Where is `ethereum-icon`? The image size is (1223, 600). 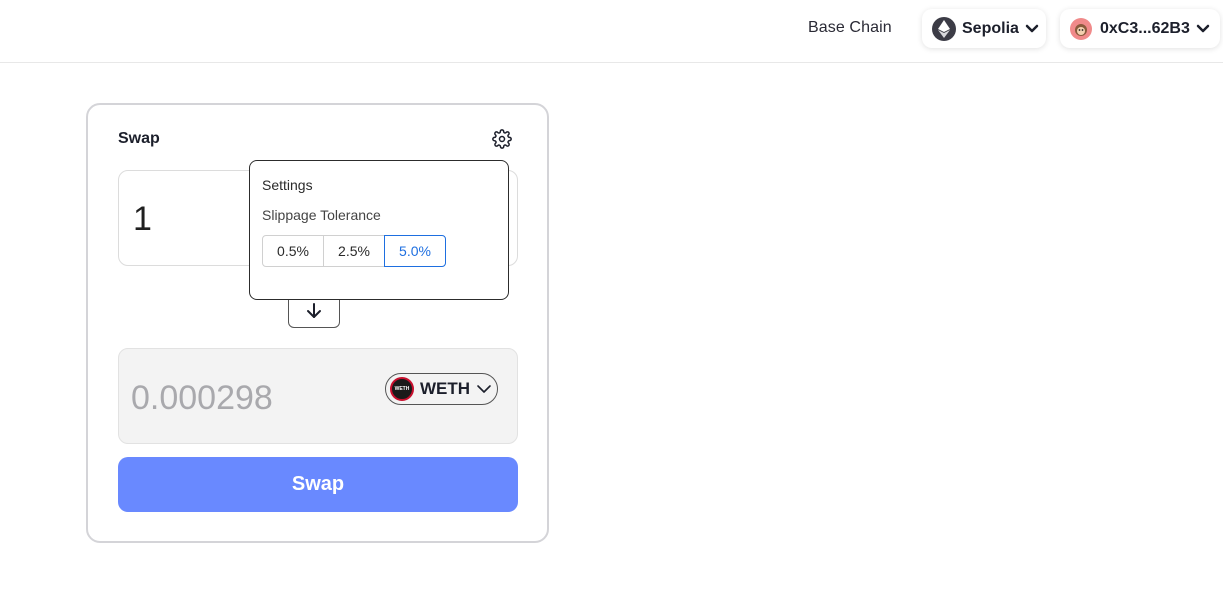
ethereum-icon is located at coordinates (944, 28).